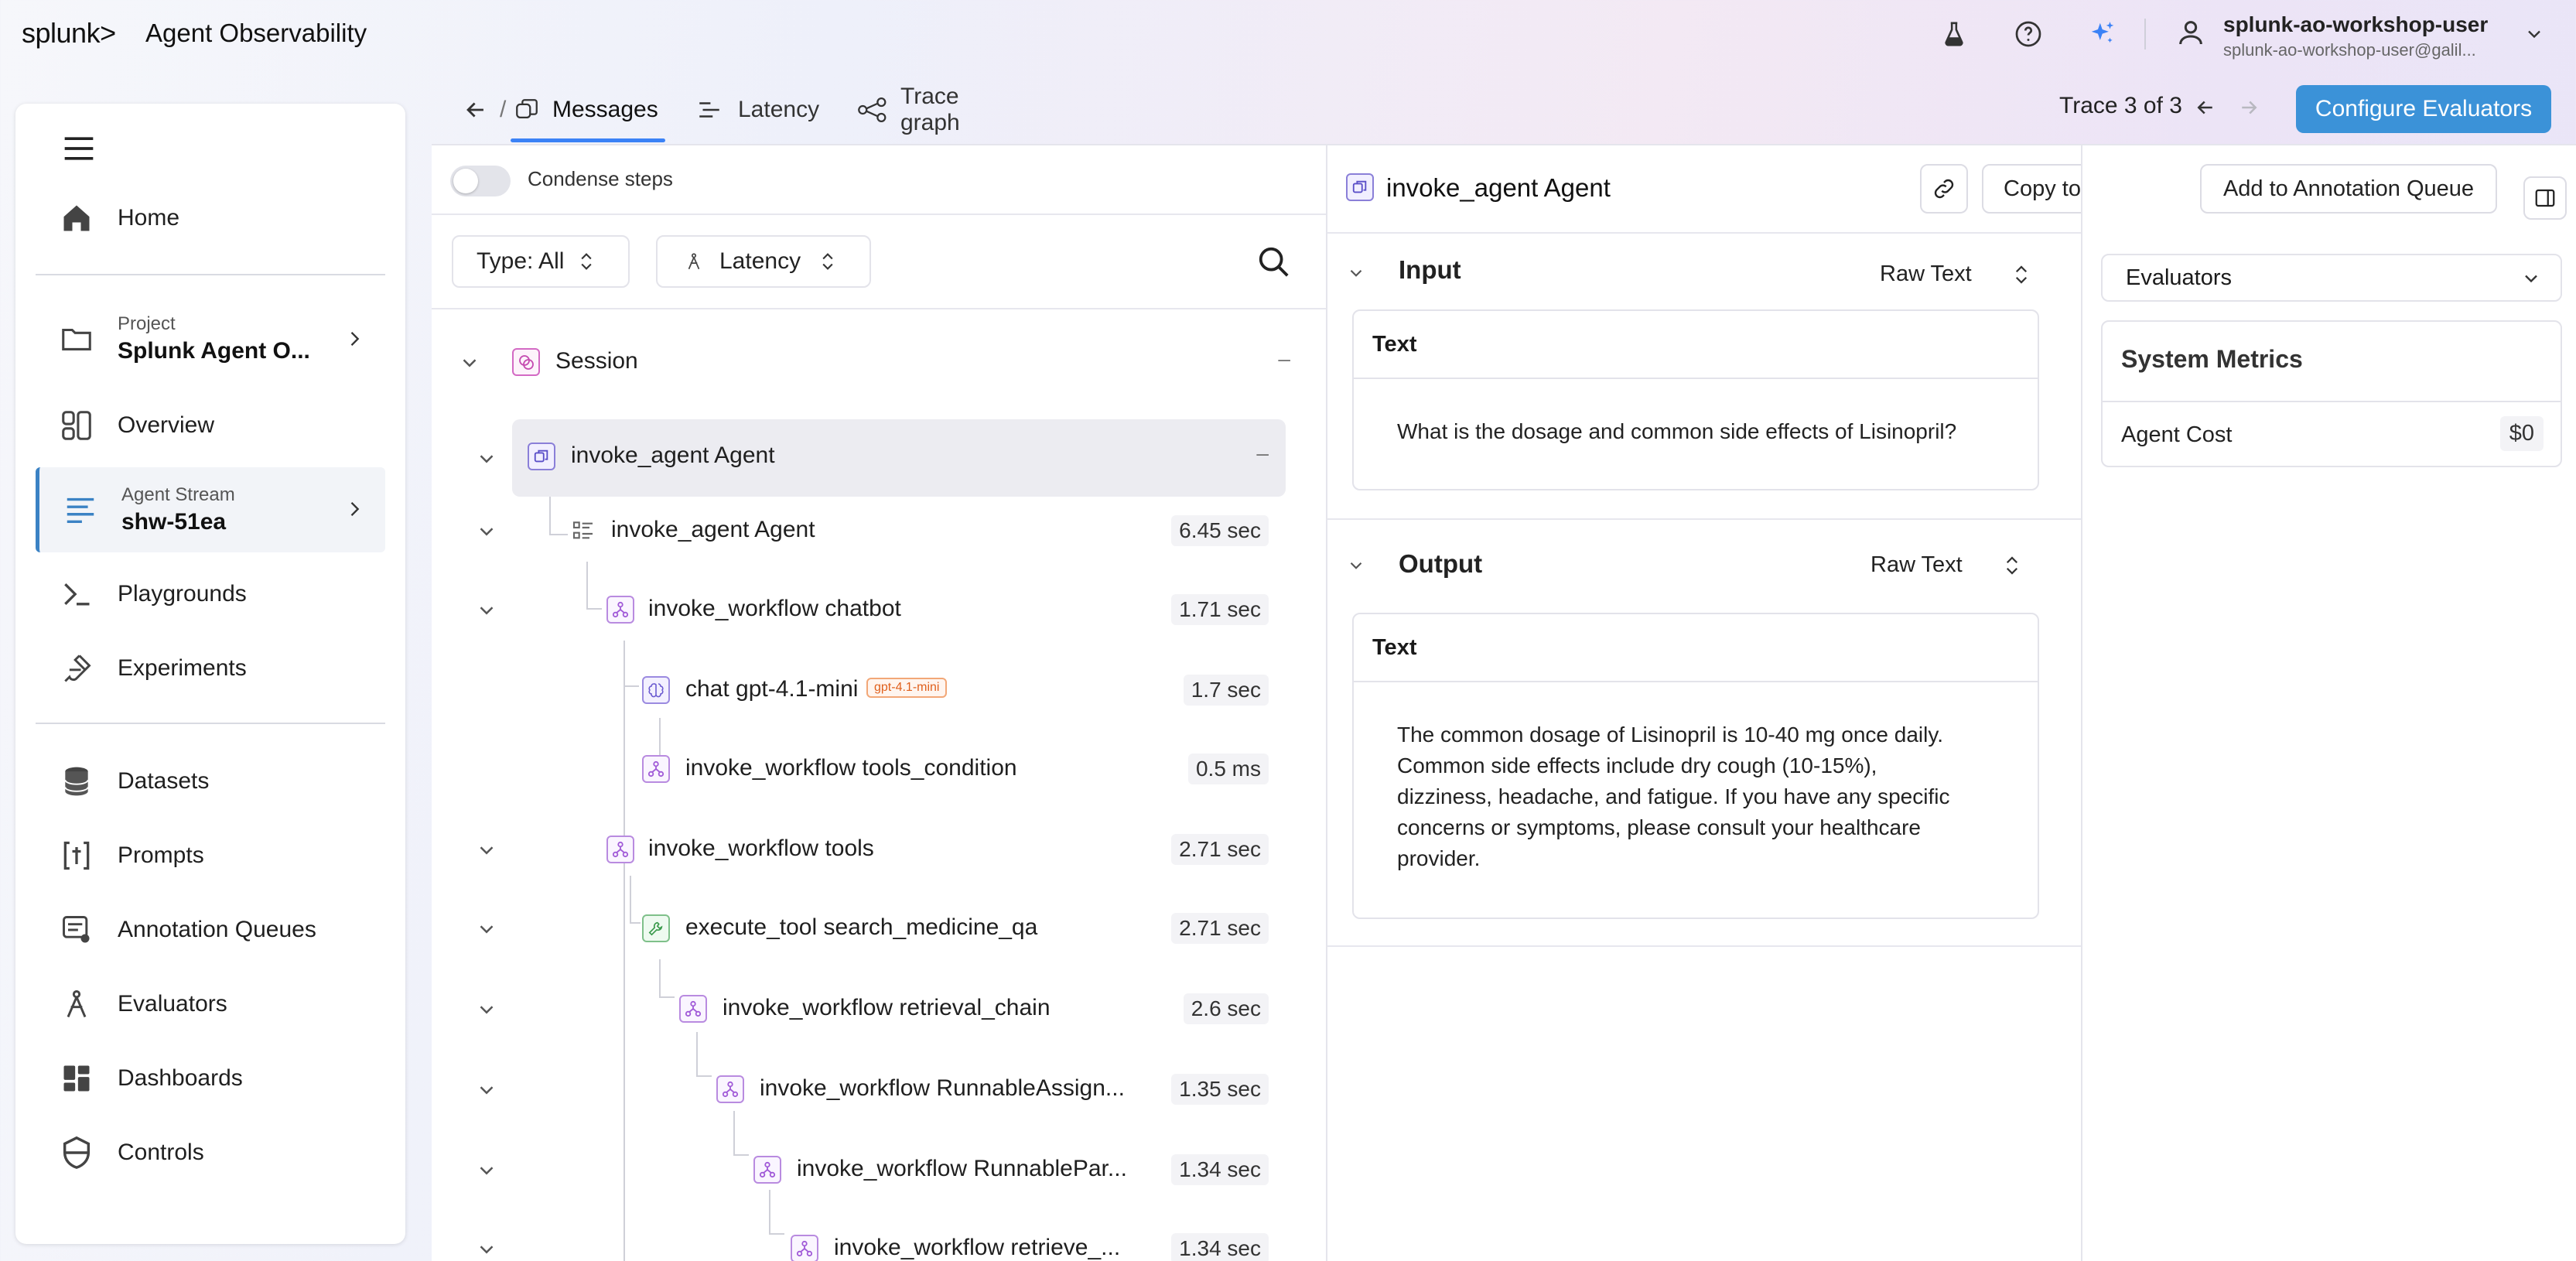 The width and height of the screenshot is (2576, 1261). I want to click on search-icon, so click(1274, 264).